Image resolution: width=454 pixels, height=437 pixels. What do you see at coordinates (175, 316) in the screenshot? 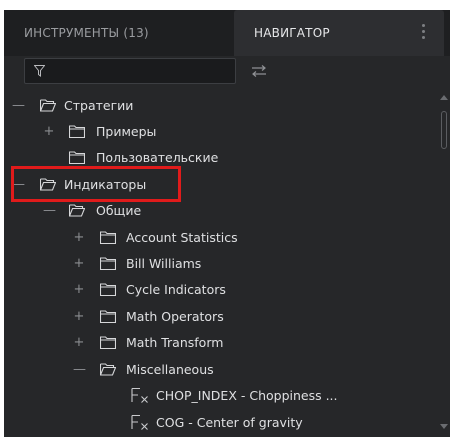
I see `tree-item-label: Math Operators` at bounding box center [175, 316].